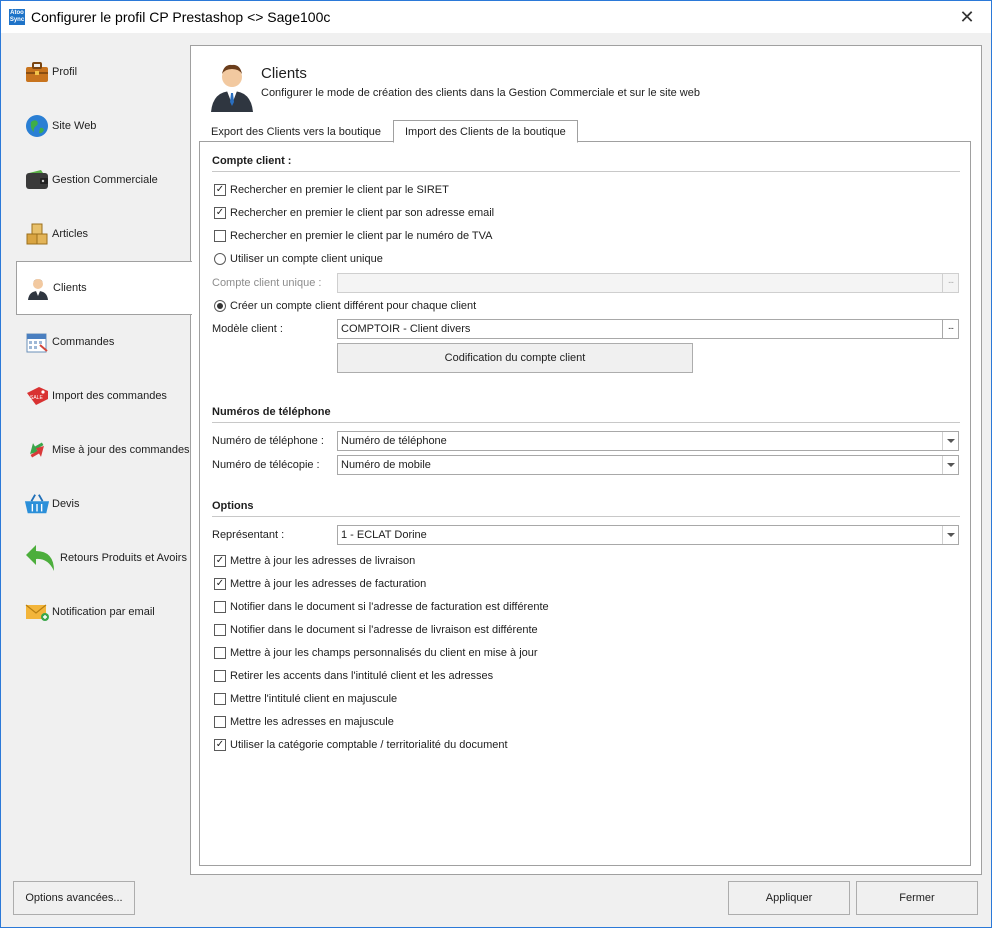  What do you see at coordinates (386, 465) in the screenshot?
I see `fax-select-value: Numéro de mobile` at bounding box center [386, 465].